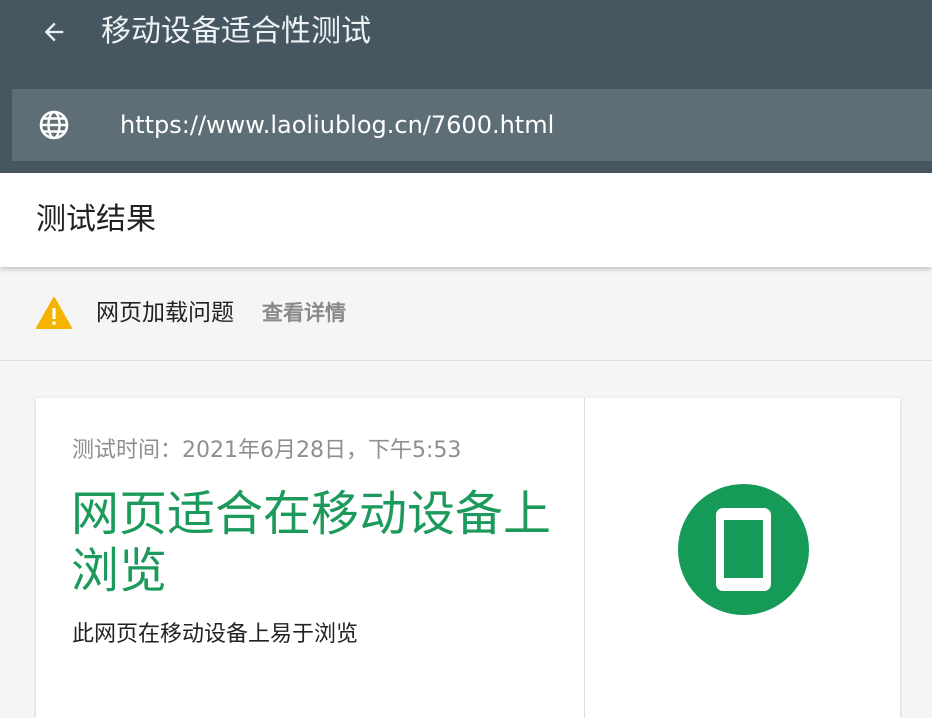  Describe the element at coordinates (584, 558) in the screenshot. I see `card-divider` at that location.